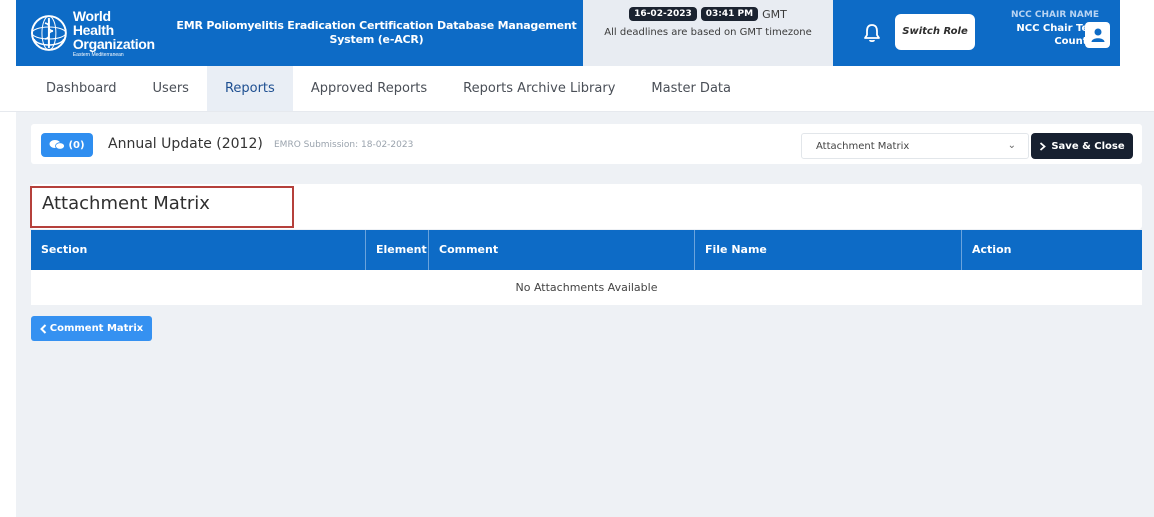 The image size is (1154, 517). I want to click on switch-role-button: Switch Role, so click(935, 32).